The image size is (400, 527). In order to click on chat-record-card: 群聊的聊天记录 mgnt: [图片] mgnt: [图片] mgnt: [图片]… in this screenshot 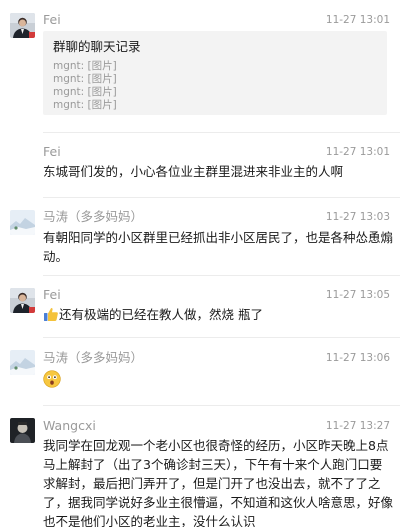, I will do `click(215, 73)`.